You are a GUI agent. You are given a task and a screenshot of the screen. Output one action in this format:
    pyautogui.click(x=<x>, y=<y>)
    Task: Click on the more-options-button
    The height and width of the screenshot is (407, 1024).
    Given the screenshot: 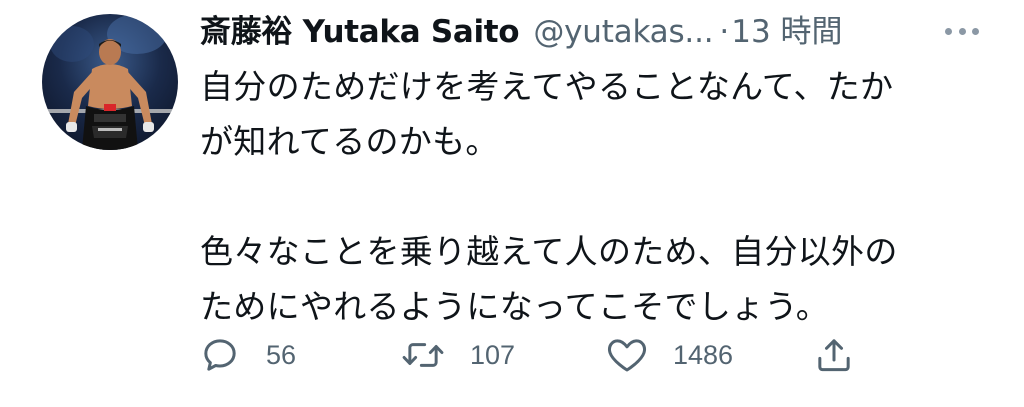 What is the action you would take?
    pyautogui.click(x=962, y=31)
    